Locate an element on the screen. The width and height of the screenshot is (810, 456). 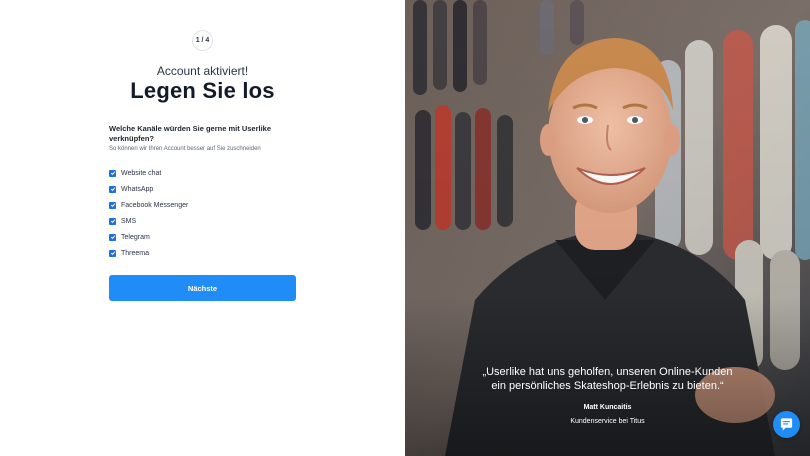
checkbox-threema is located at coordinates (112, 253).